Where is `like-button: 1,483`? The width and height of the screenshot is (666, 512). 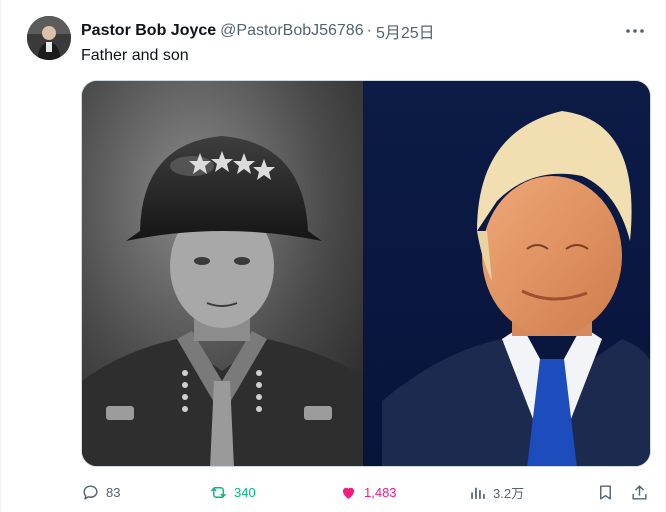 like-button: 1,483 is located at coordinates (368, 492).